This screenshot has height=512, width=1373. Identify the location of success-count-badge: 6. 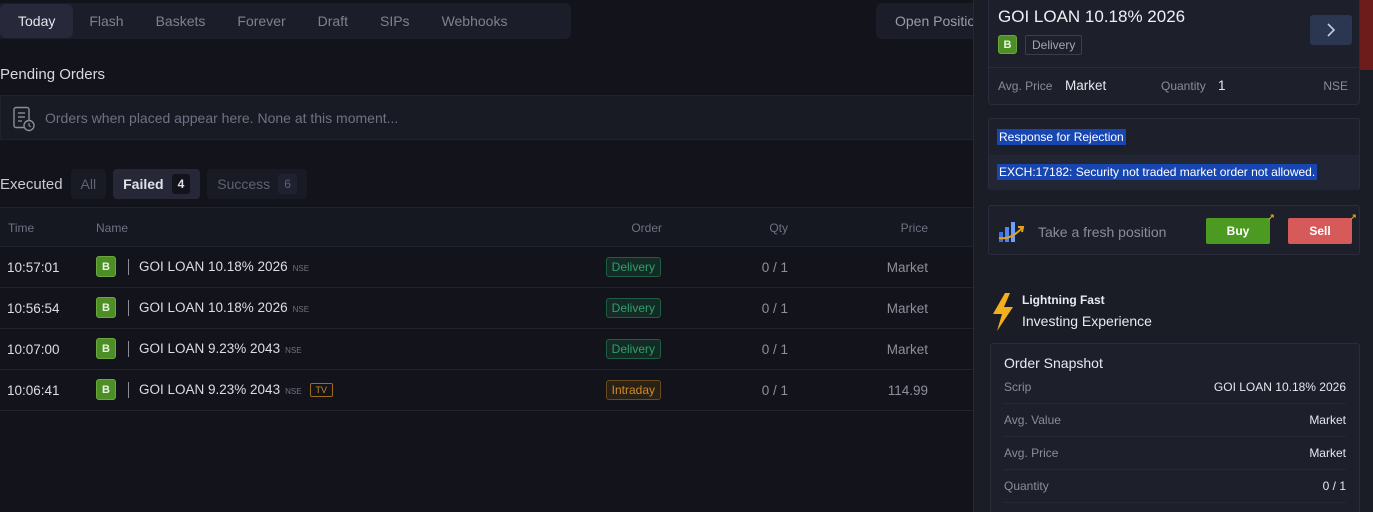
(287, 184).